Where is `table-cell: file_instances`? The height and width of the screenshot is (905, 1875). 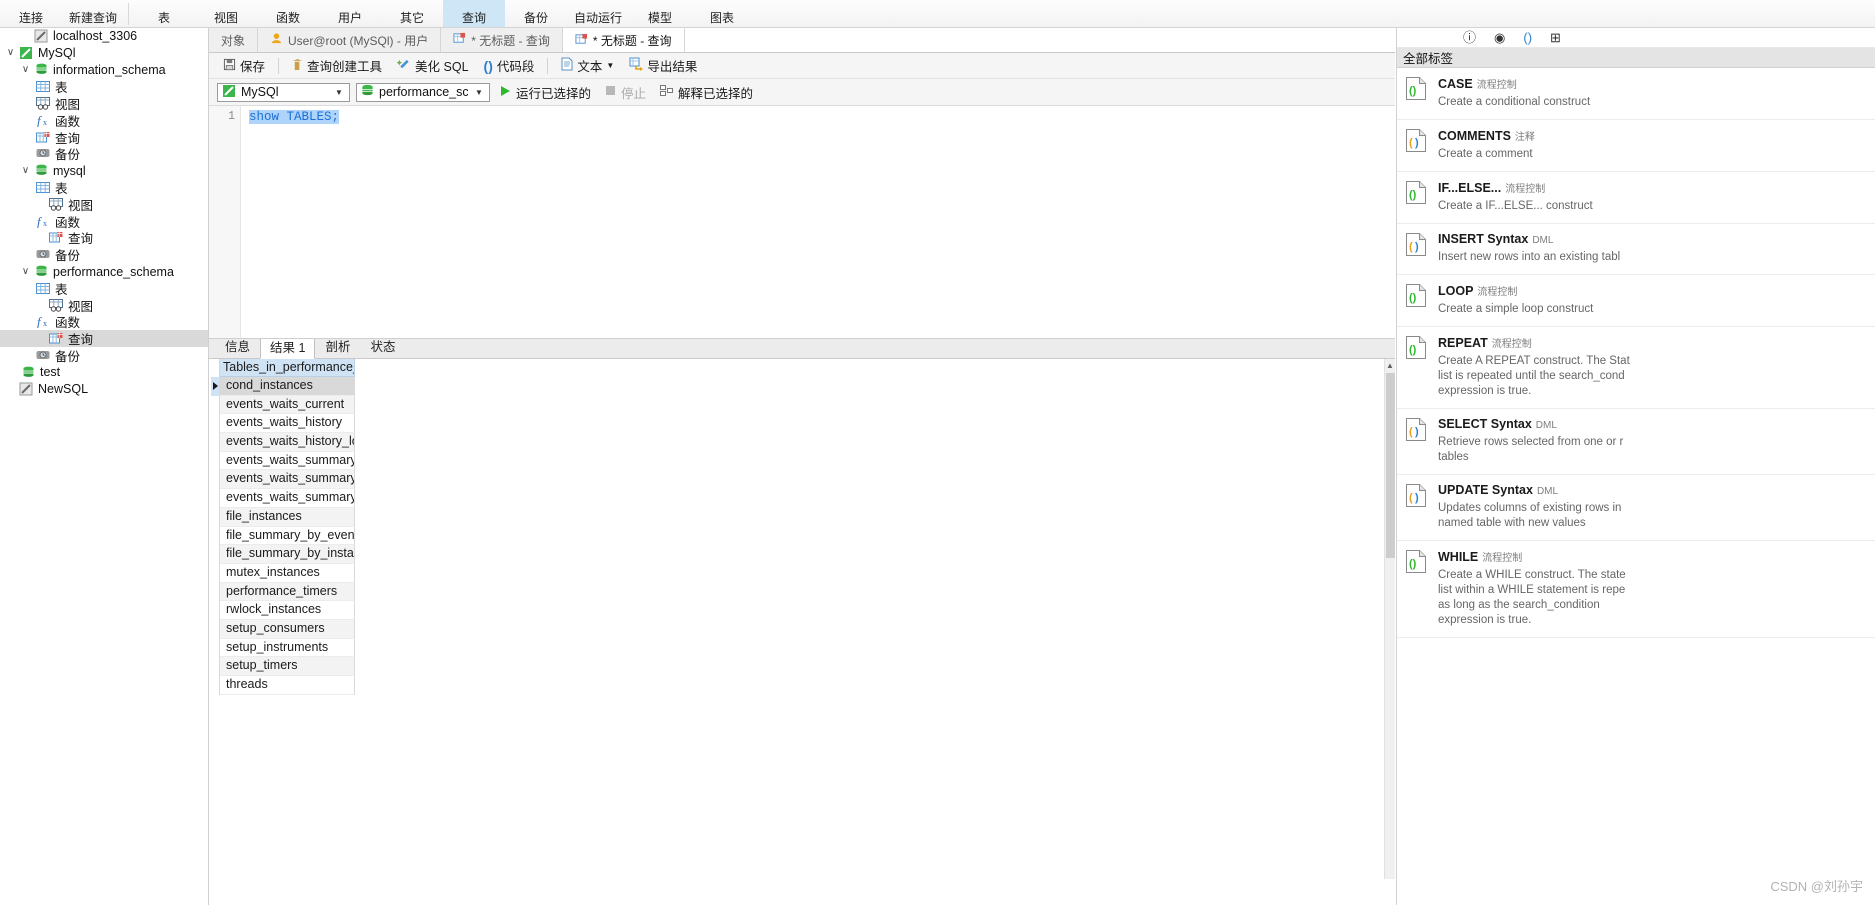
table-cell: file_instances is located at coordinates (287, 517).